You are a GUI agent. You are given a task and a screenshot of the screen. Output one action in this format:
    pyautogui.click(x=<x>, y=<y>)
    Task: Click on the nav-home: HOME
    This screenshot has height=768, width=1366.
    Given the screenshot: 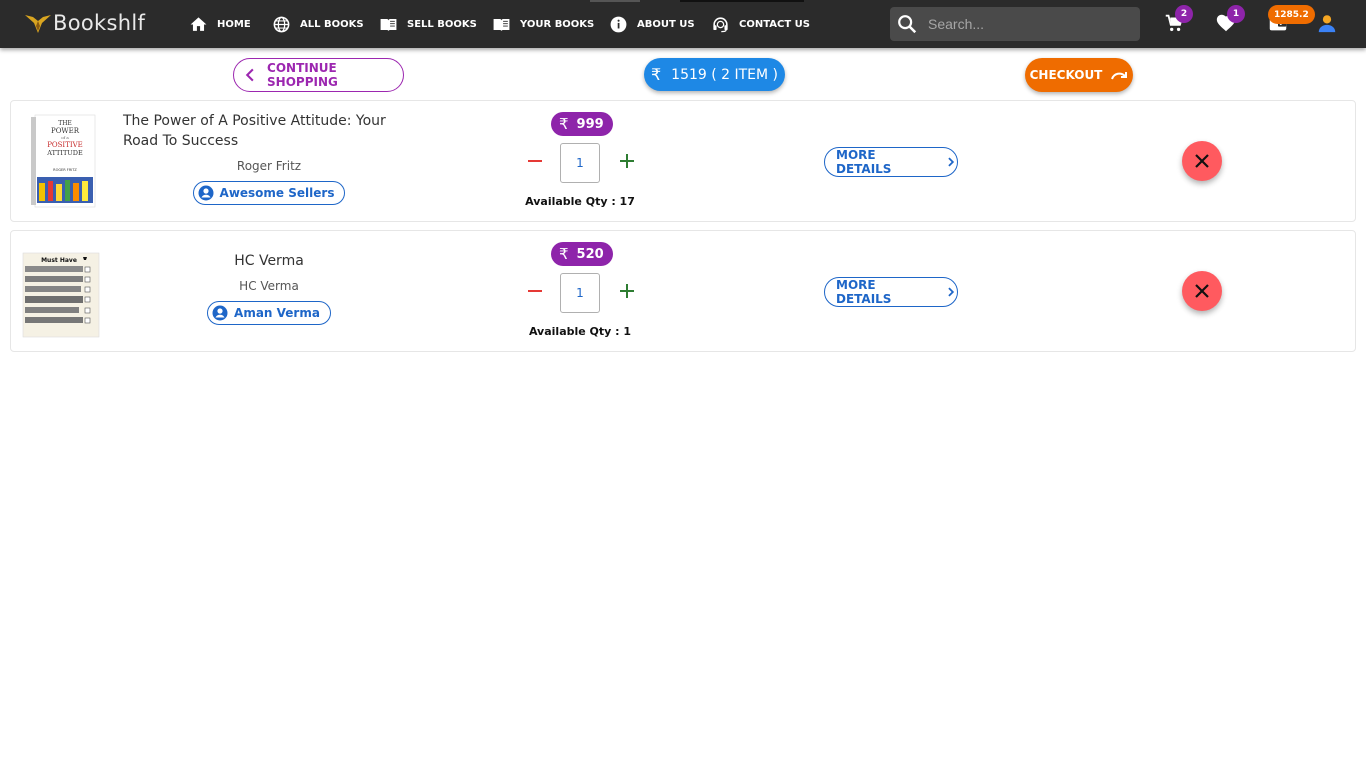 What is the action you would take?
    pyautogui.click(x=220, y=24)
    